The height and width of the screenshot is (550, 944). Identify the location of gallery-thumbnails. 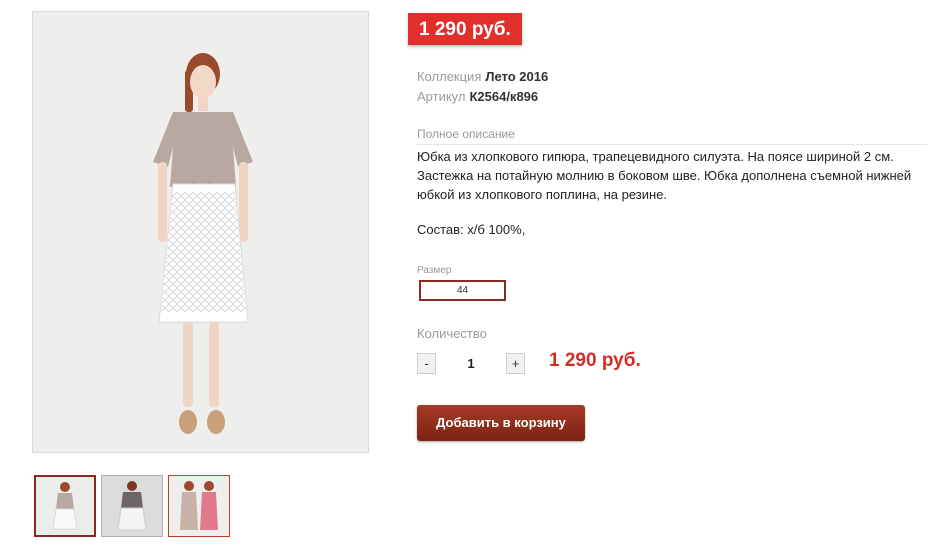
(132, 506).